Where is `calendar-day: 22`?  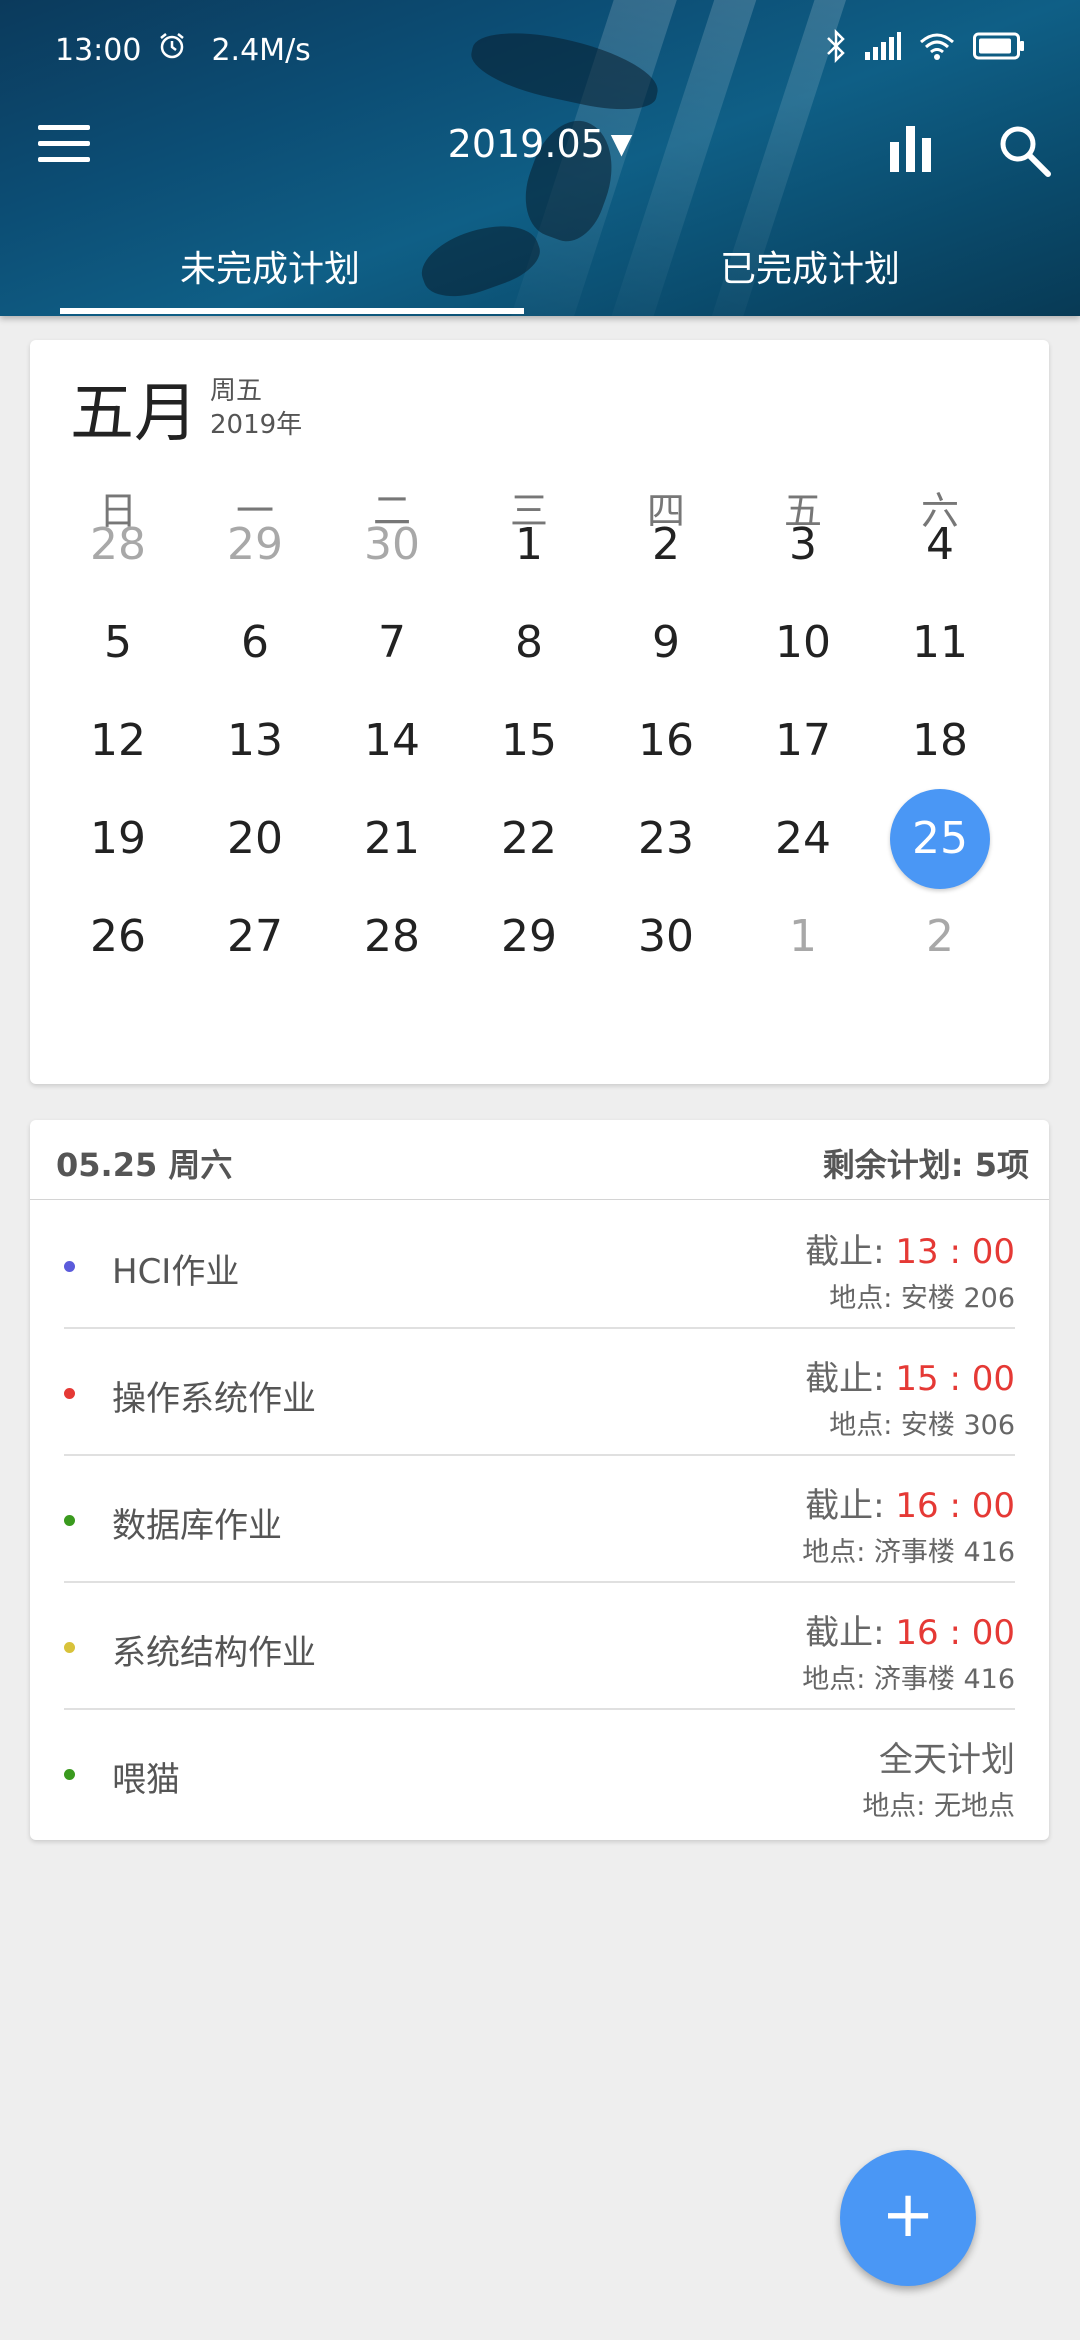
calendar-day: 22 is located at coordinates (529, 839).